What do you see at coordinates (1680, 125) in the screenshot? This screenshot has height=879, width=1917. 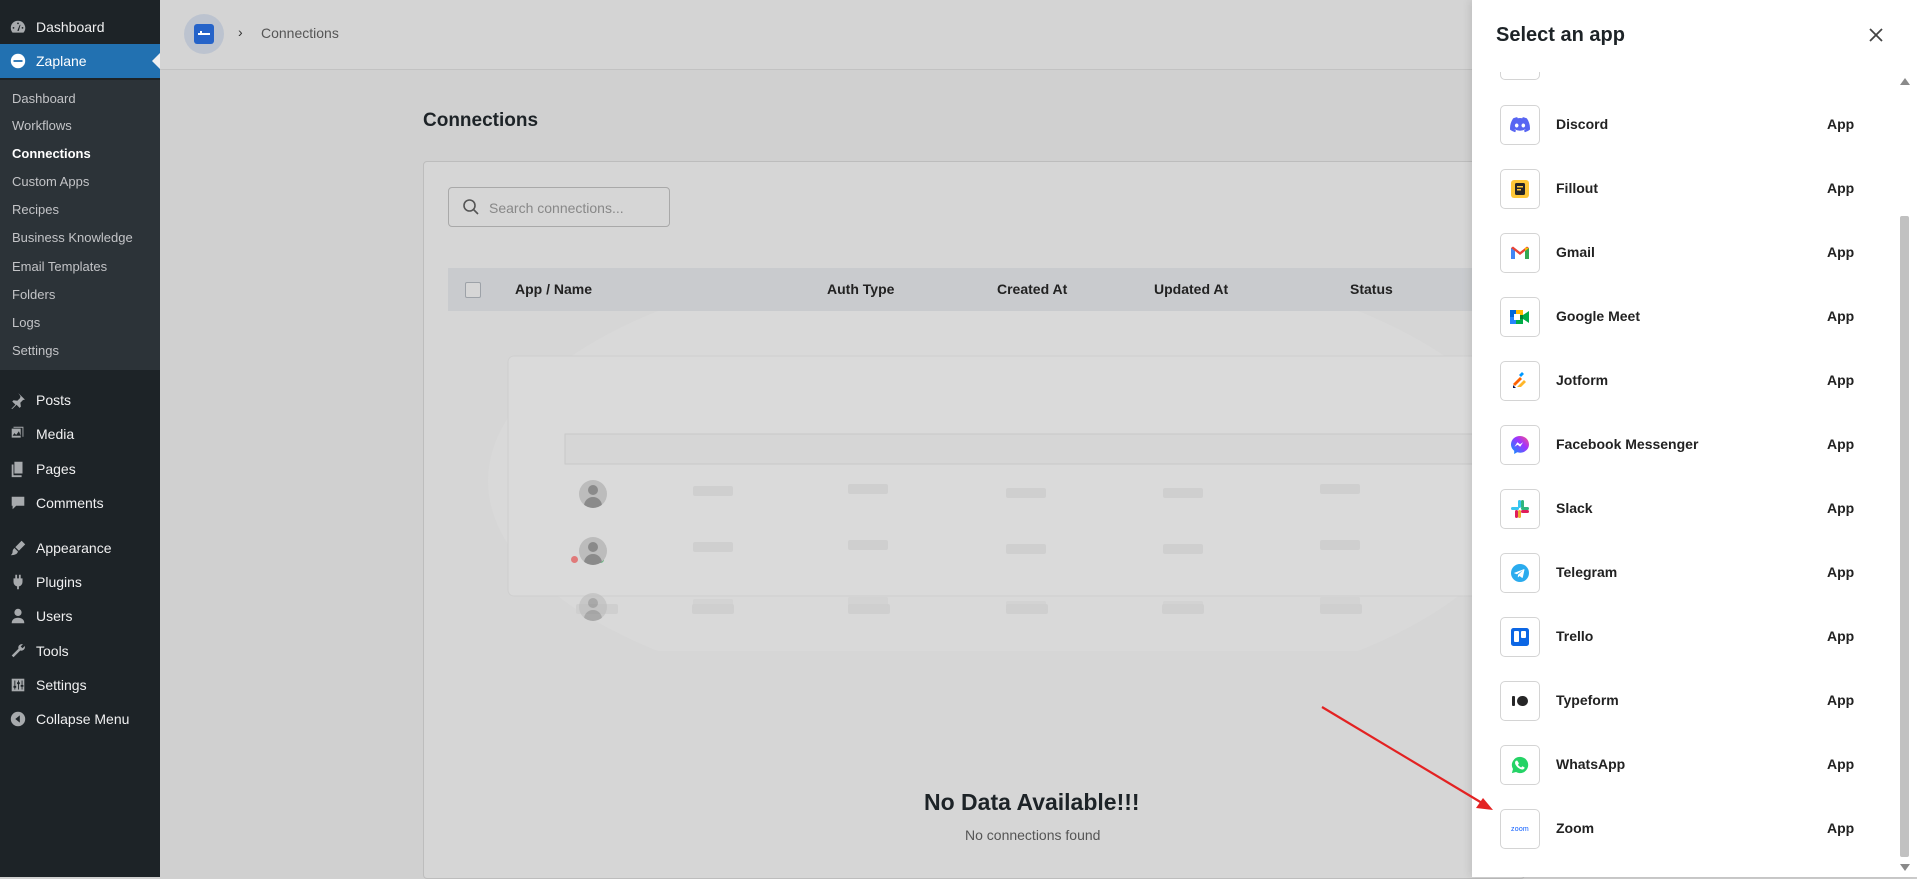 I see `app-row-discord: Discord App` at bounding box center [1680, 125].